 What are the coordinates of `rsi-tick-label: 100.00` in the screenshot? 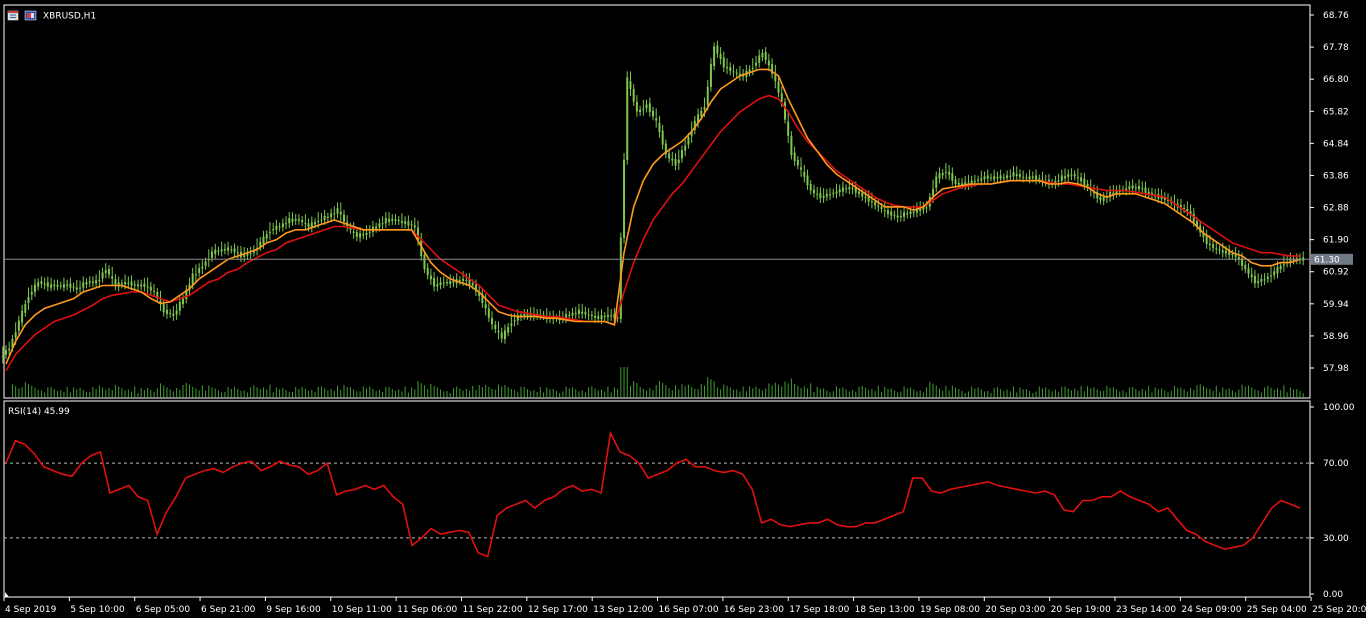 It's located at (1339, 408).